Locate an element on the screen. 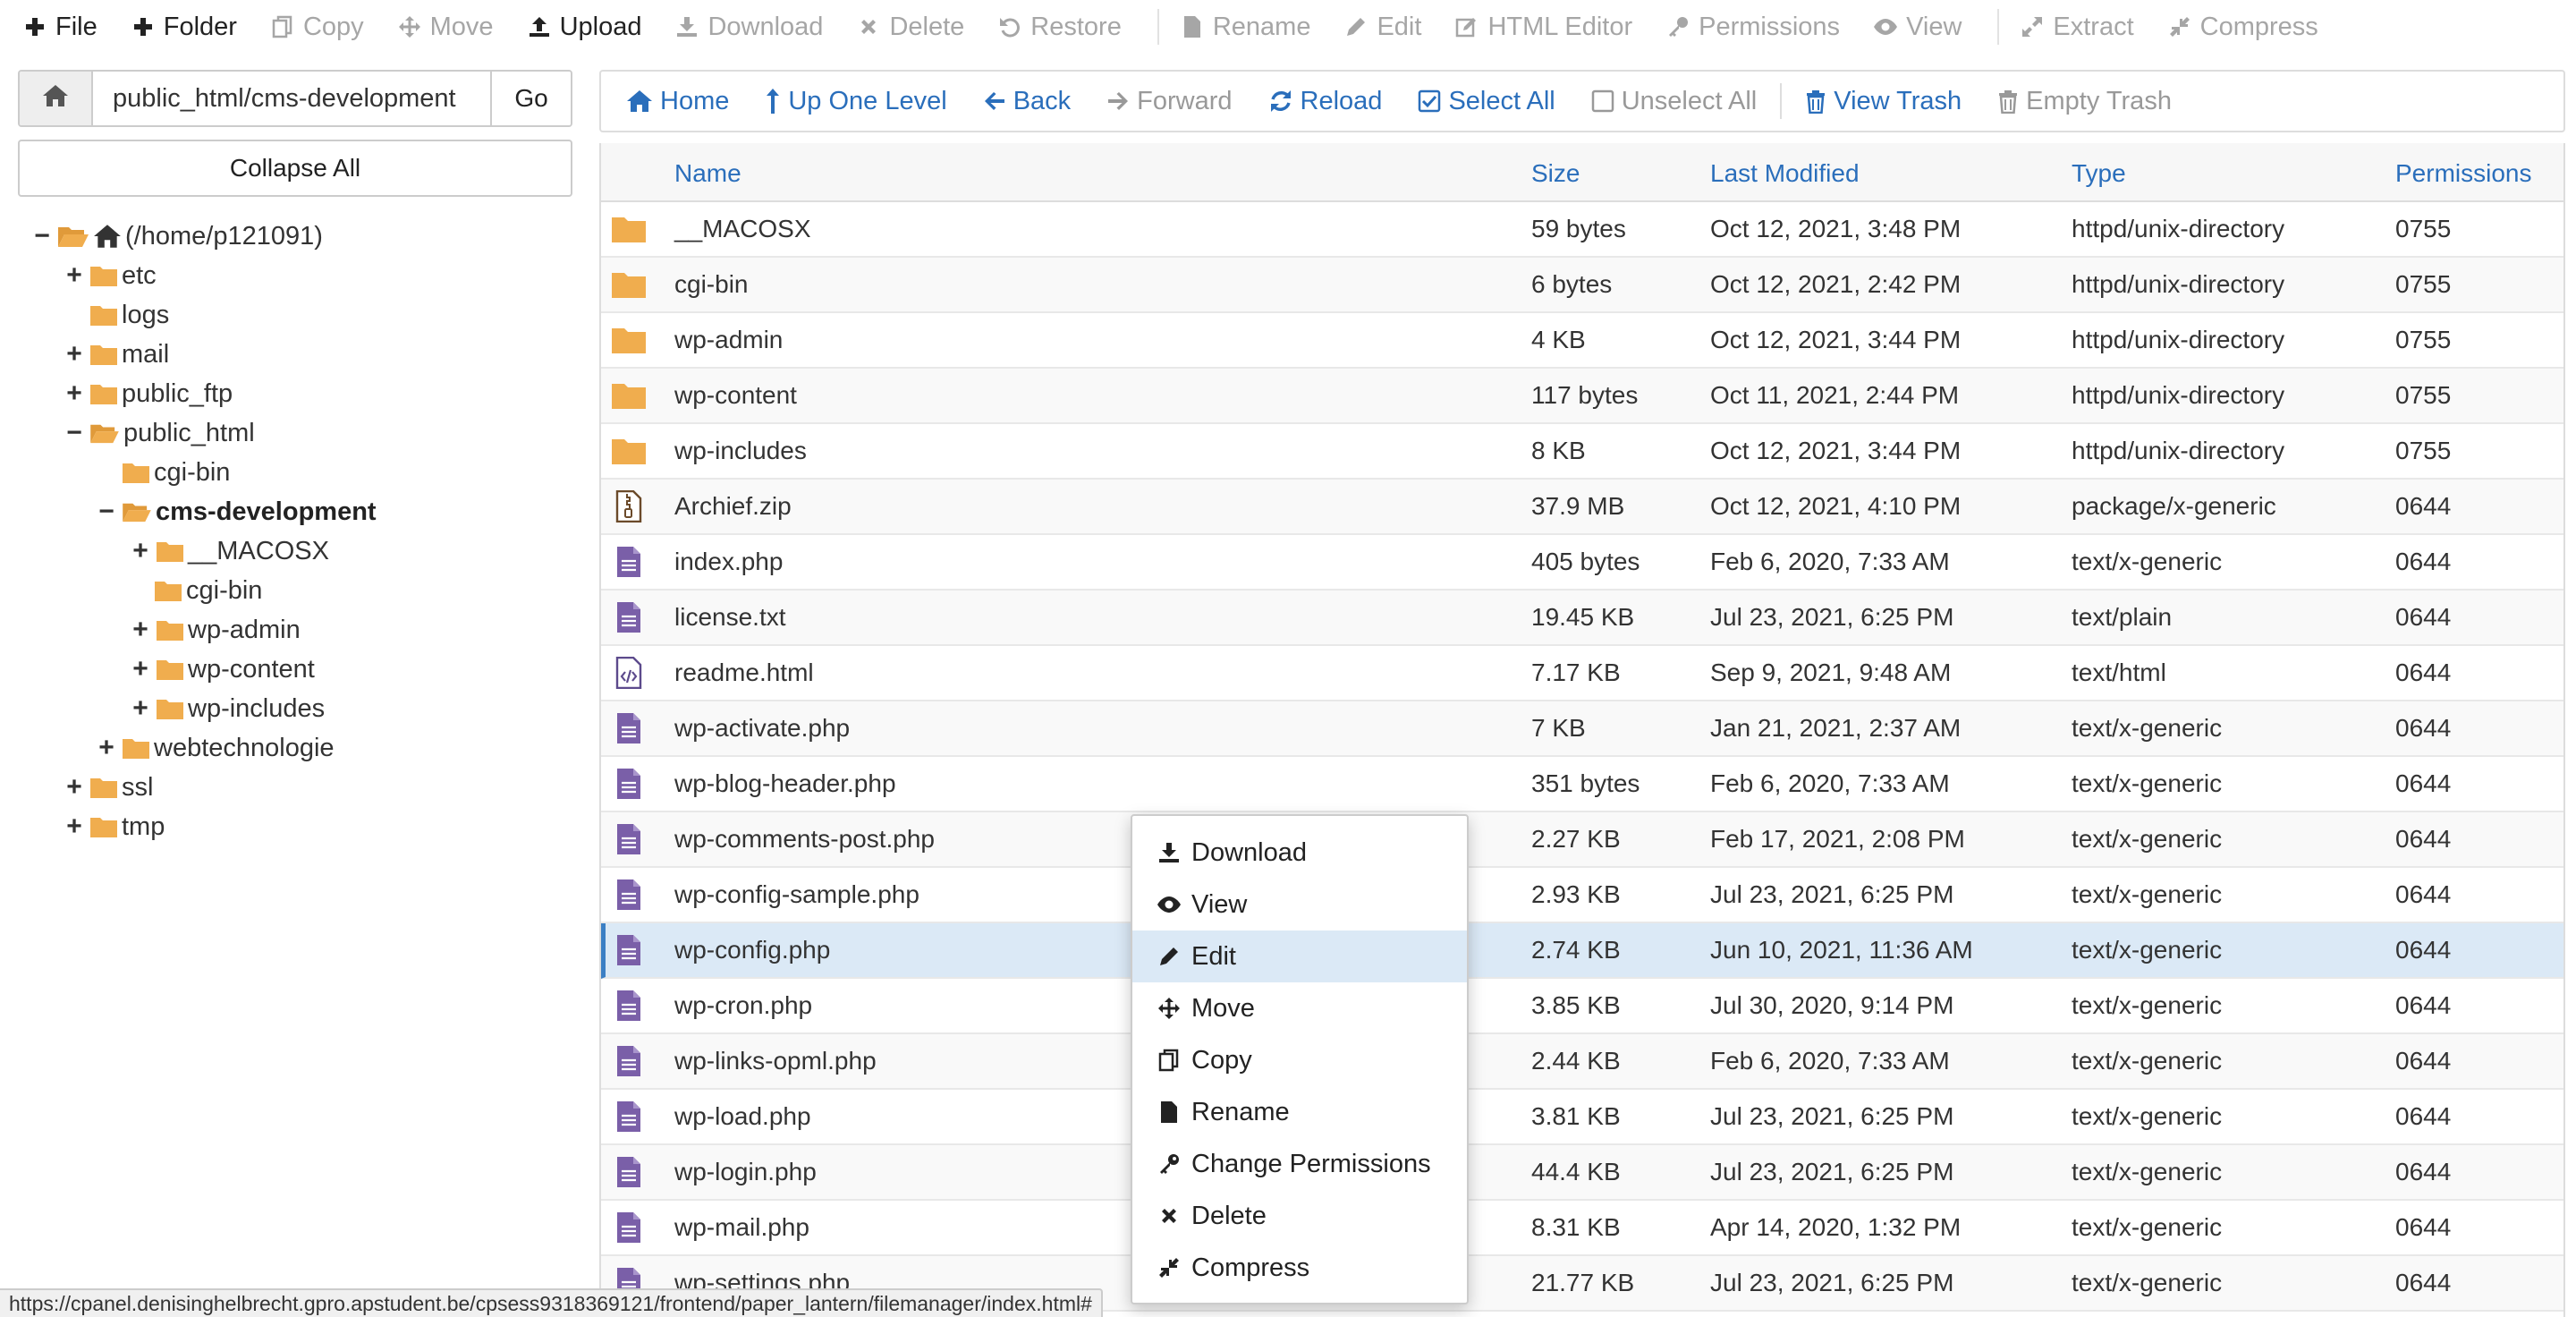  extract-button: Extract is located at coordinates (2084, 27).